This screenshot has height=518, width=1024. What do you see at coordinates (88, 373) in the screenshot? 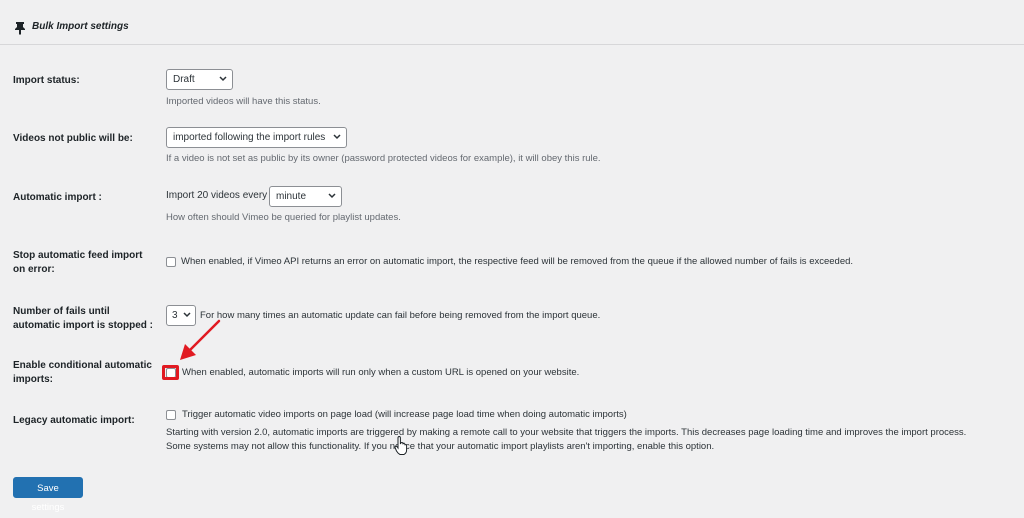
I see `conditional-label: Enable conditional automatic imports:` at bounding box center [88, 373].